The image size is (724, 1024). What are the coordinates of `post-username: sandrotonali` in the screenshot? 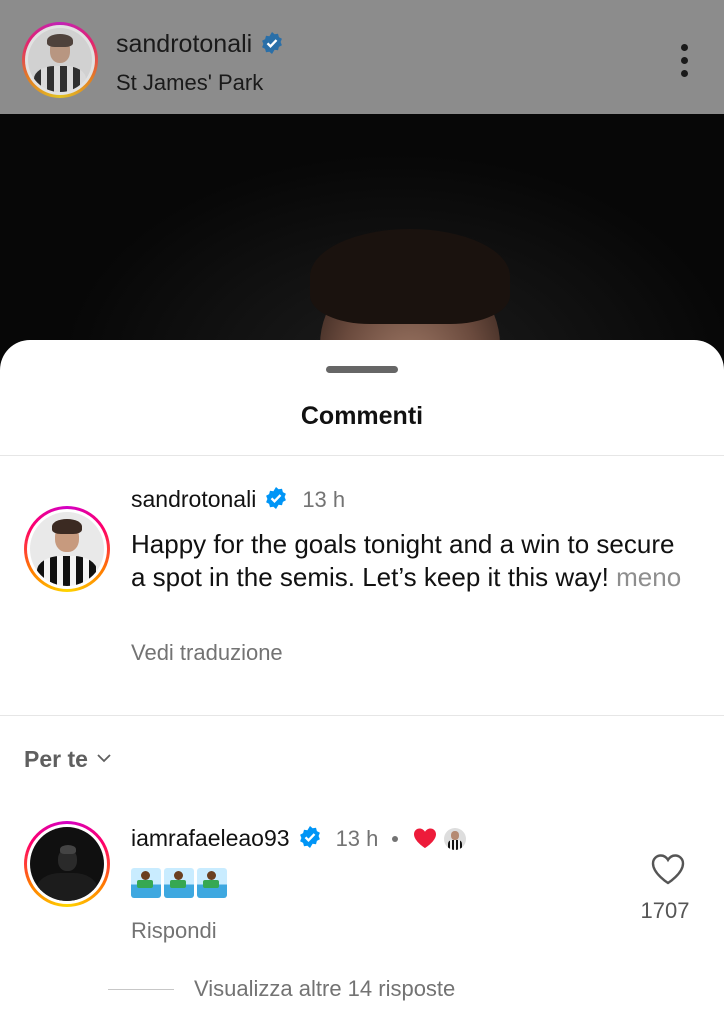 It's located at (184, 44).